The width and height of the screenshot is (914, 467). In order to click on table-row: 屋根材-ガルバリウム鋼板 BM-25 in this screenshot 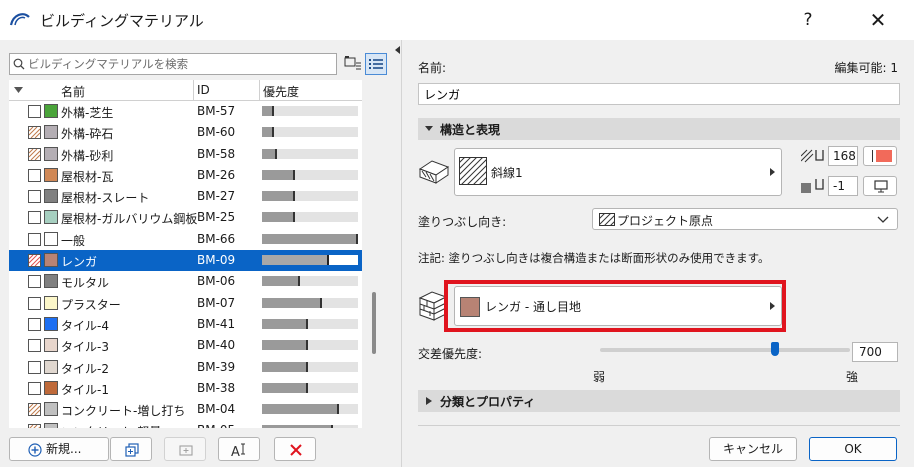, I will do `click(185, 217)`.